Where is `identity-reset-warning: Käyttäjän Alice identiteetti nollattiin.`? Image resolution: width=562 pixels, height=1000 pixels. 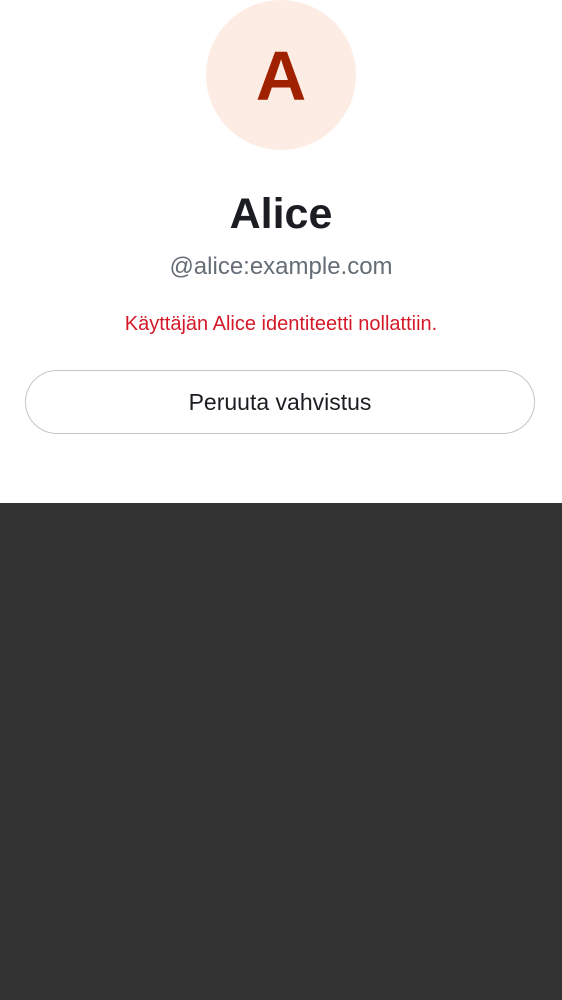
identity-reset-warning: Käyttäjän Alice identiteetti nollattiin. is located at coordinates (281, 324).